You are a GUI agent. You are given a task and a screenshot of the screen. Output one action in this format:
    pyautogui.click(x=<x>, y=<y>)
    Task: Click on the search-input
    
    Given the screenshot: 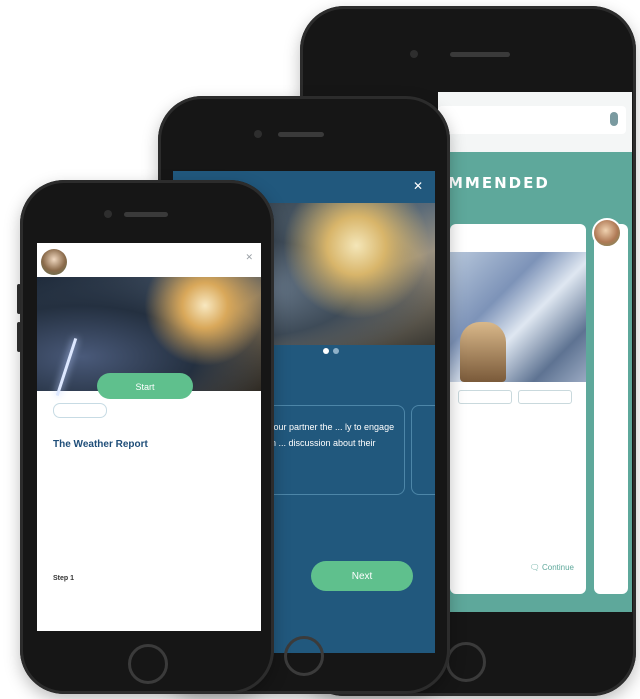 What is the action you would take?
    pyautogui.click(x=532, y=120)
    